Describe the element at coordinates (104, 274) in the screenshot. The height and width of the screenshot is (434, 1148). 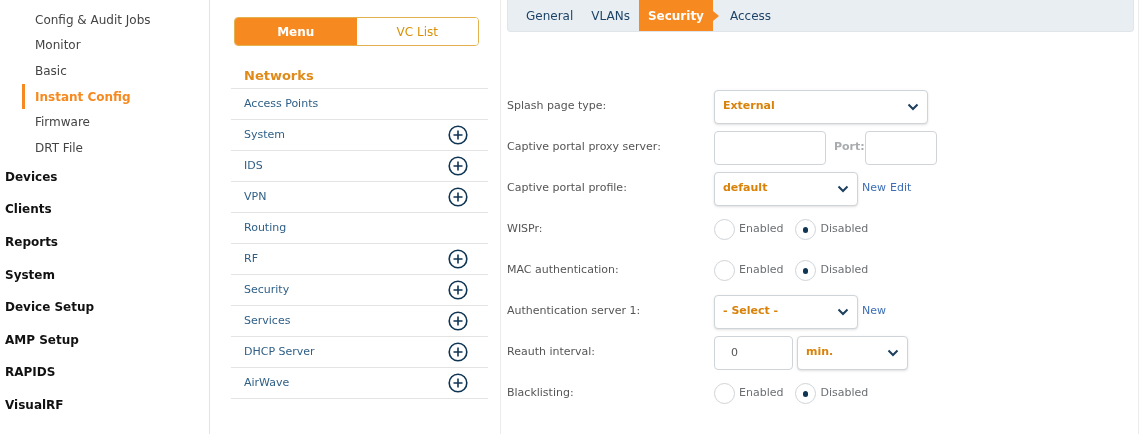
I see `sidebar-section: System` at that location.